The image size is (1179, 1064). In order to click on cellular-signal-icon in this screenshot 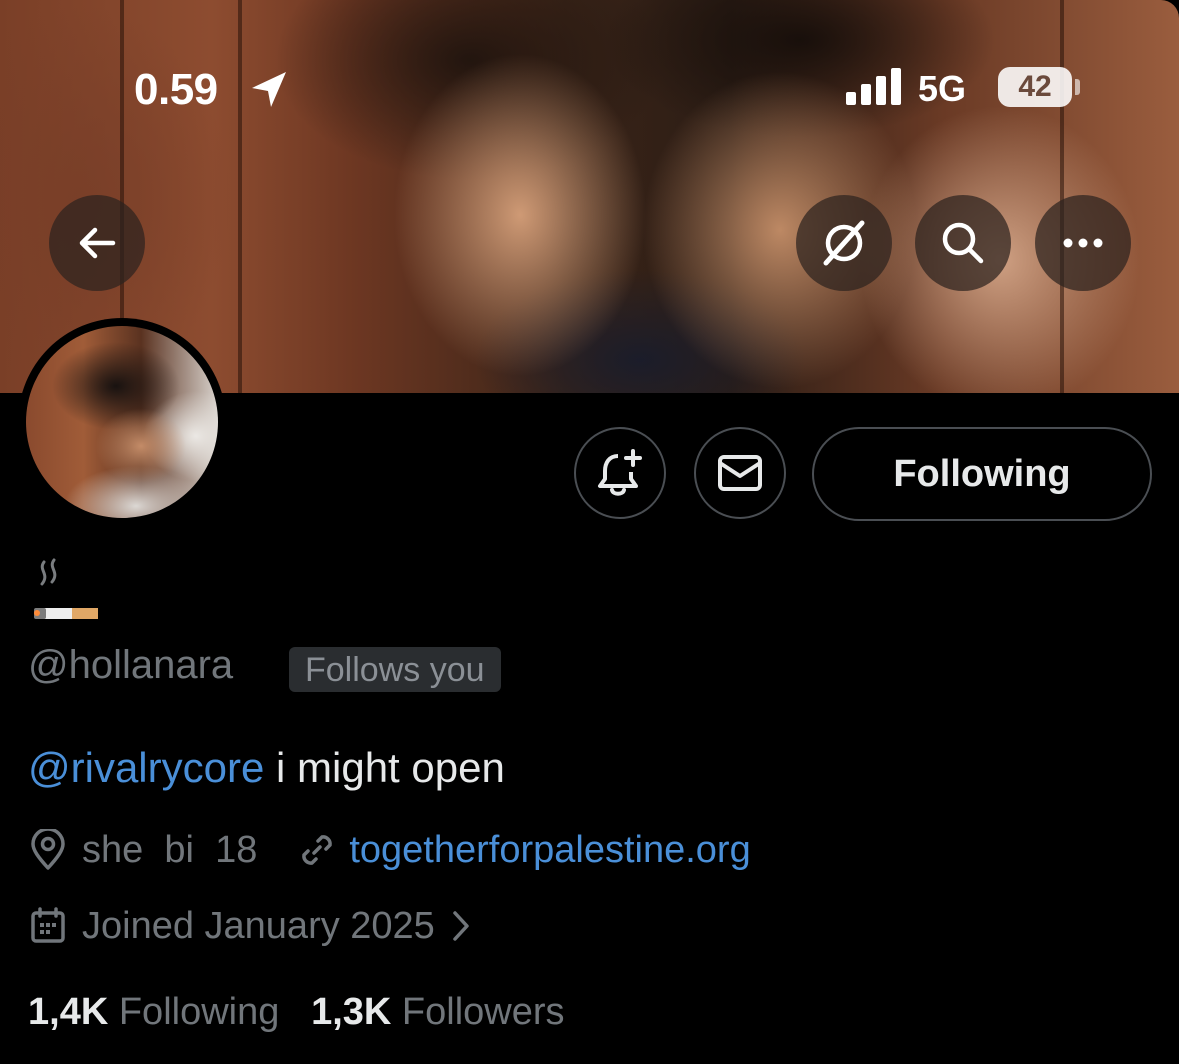, I will do `click(873, 86)`.